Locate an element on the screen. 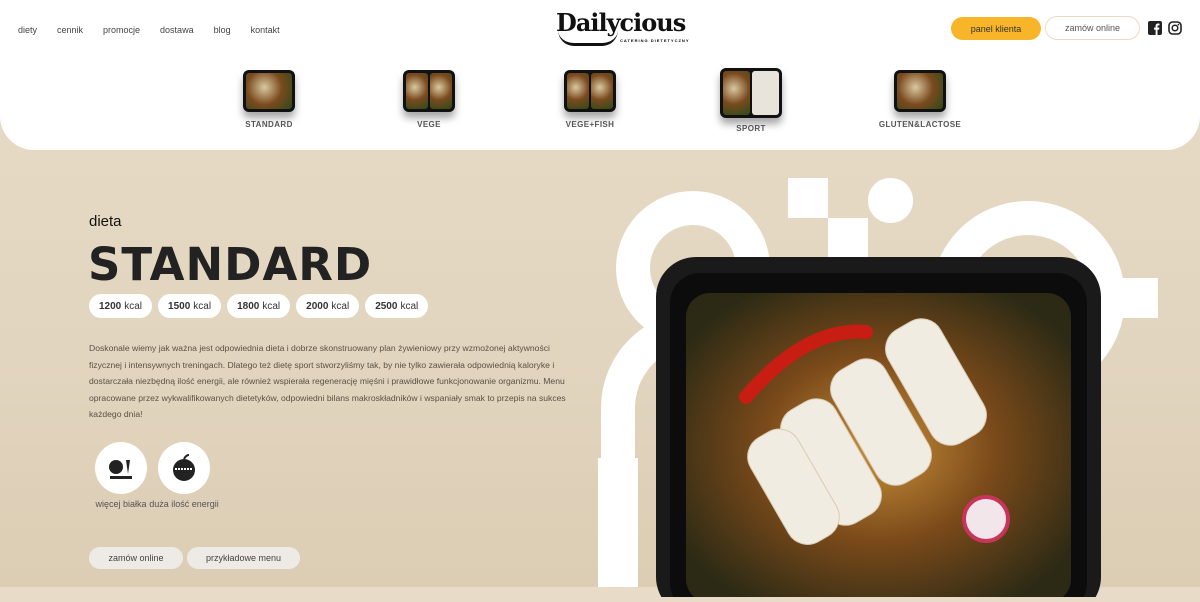  nav-cennik: cennik is located at coordinates (70, 30).